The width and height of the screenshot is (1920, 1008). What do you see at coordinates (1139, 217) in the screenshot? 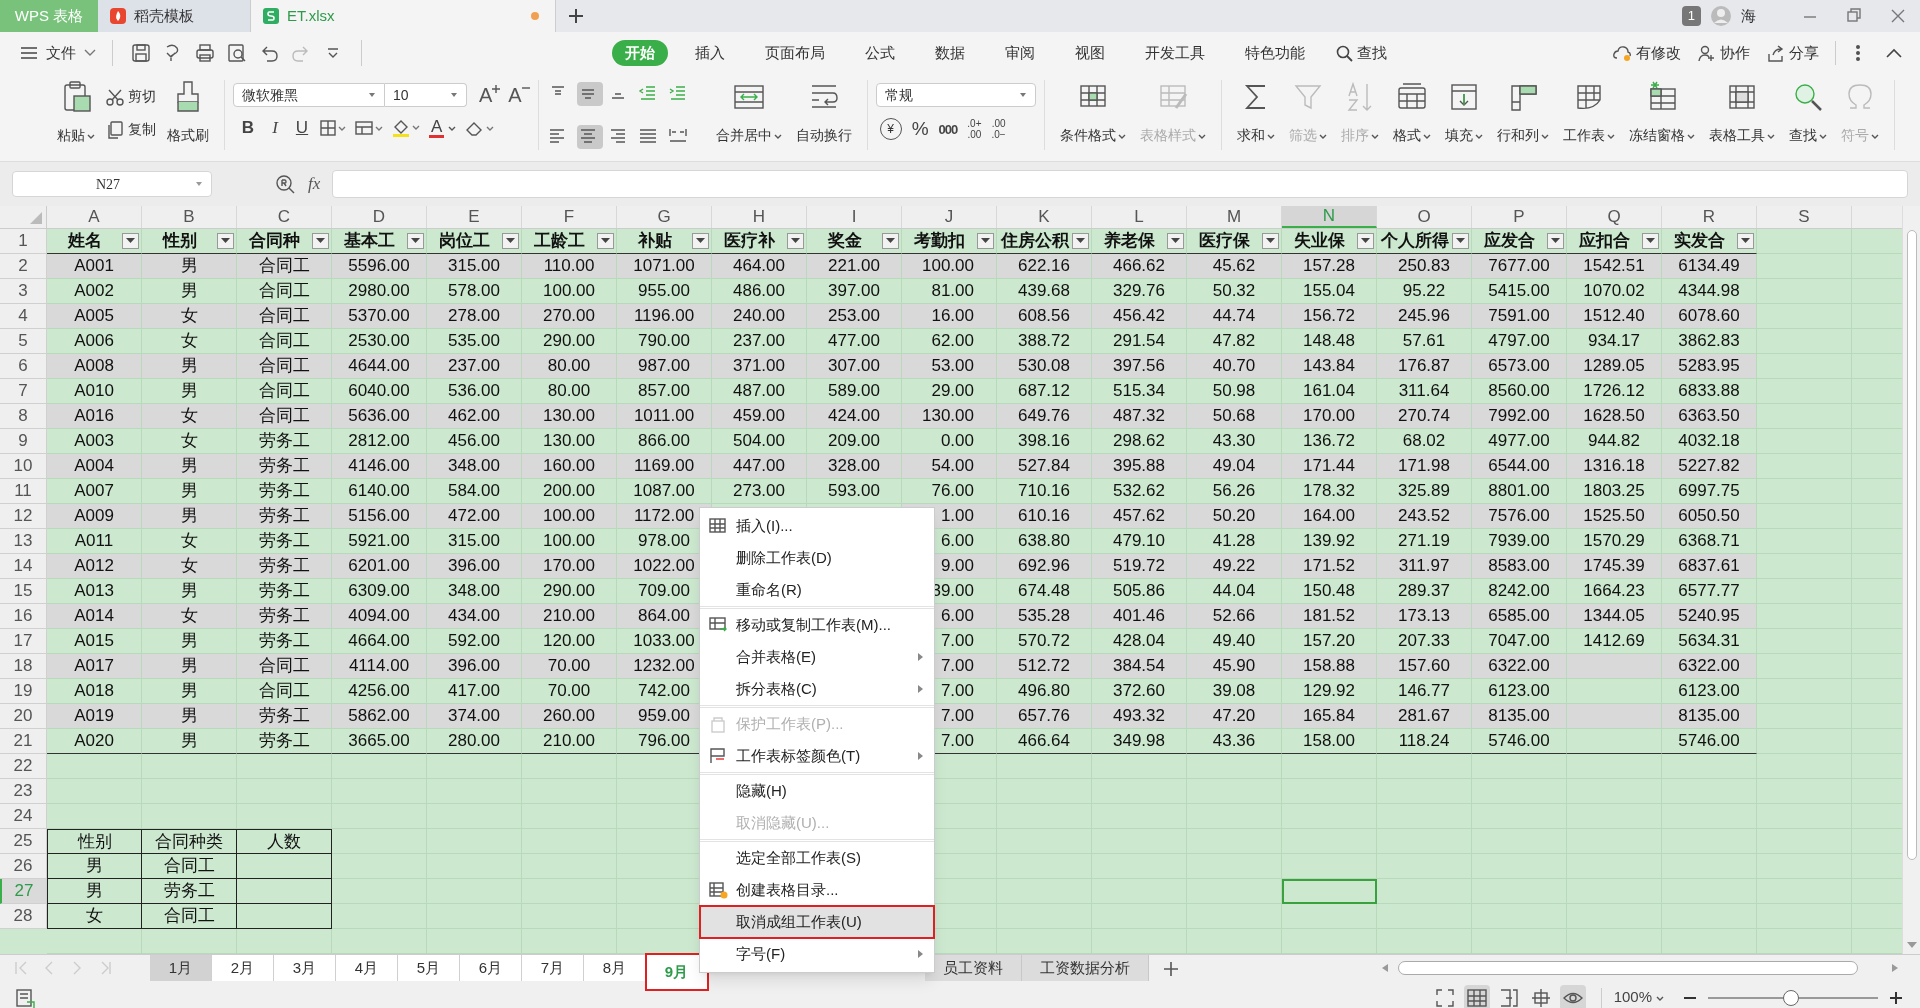
I see `column-header: L` at bounding box center [1139, 217].